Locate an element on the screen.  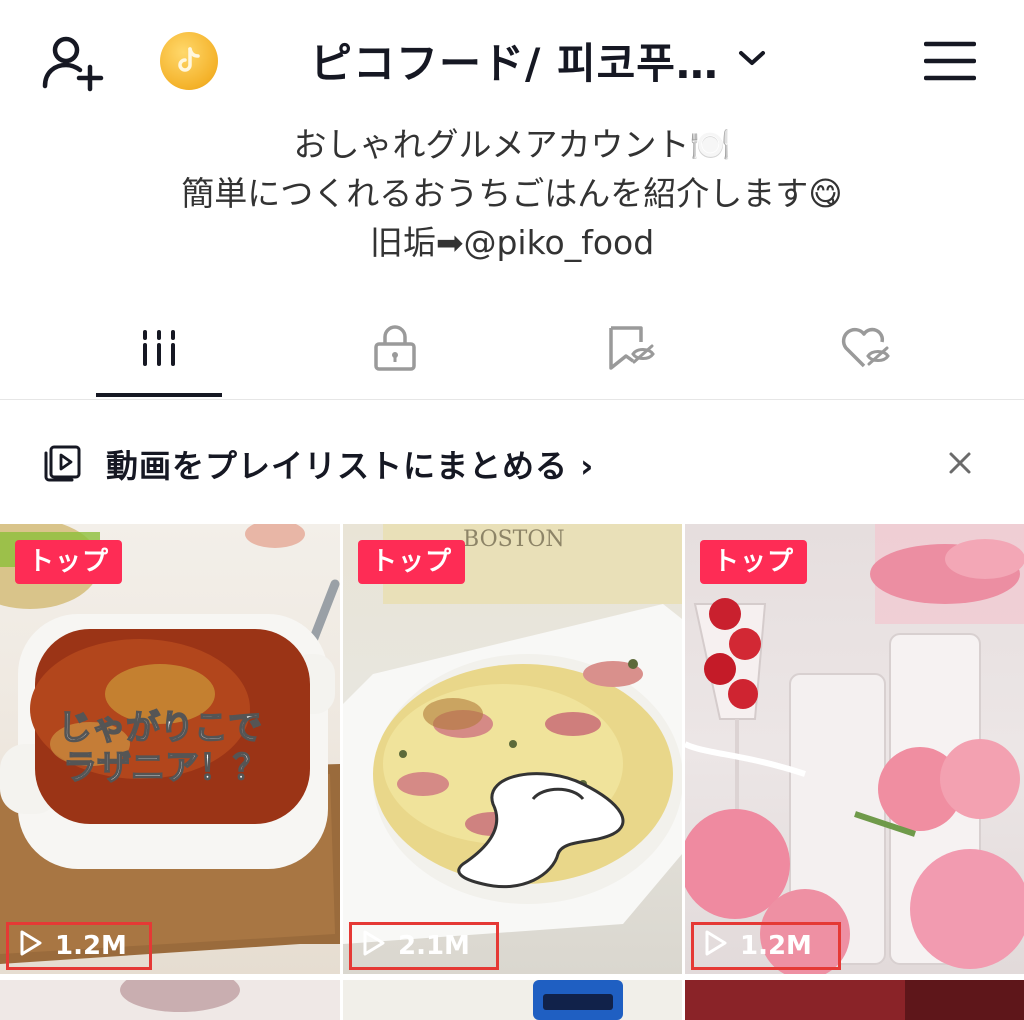
video-tile: じゃがりこで ラザニア！？ トップ 1.2M is located at coordinates (170, 749).